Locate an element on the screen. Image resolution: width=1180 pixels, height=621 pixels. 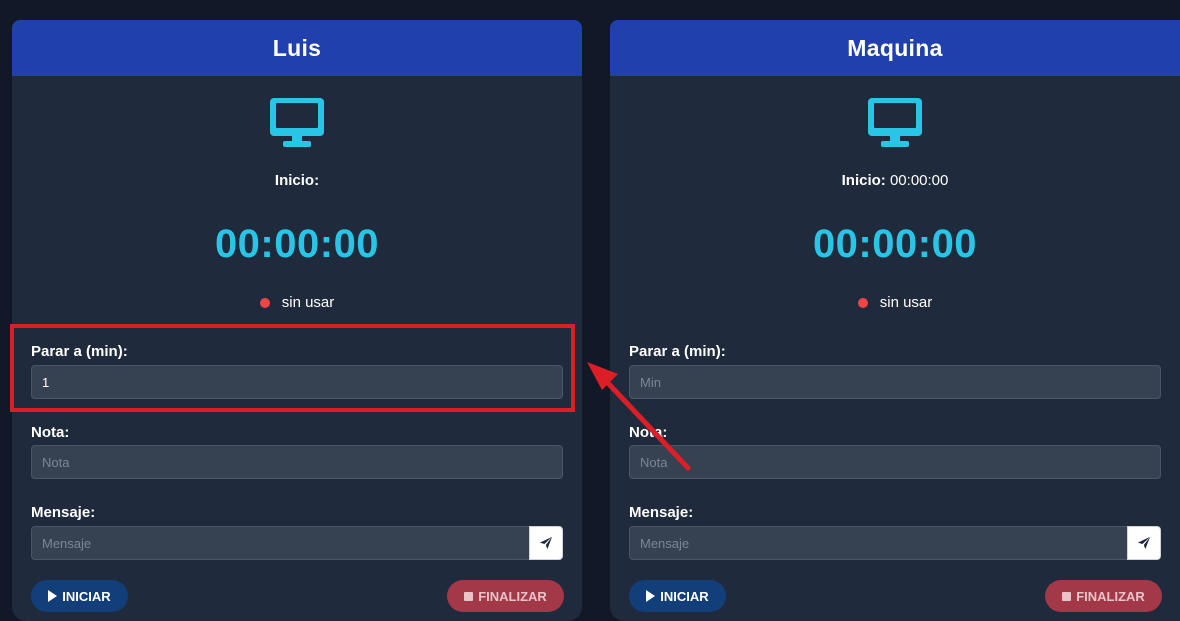
card-title: Maquina is located at coordinates (895, 48).